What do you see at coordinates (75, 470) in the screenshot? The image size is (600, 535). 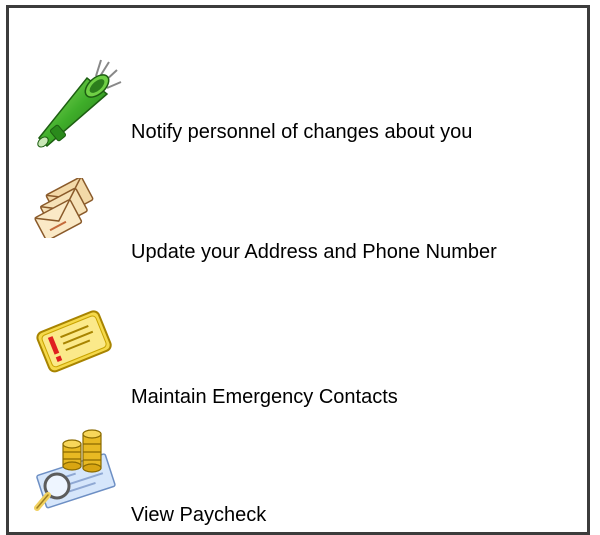 I see `paycheck-coins-magnifier-icon` at bounding box center [75, 470].